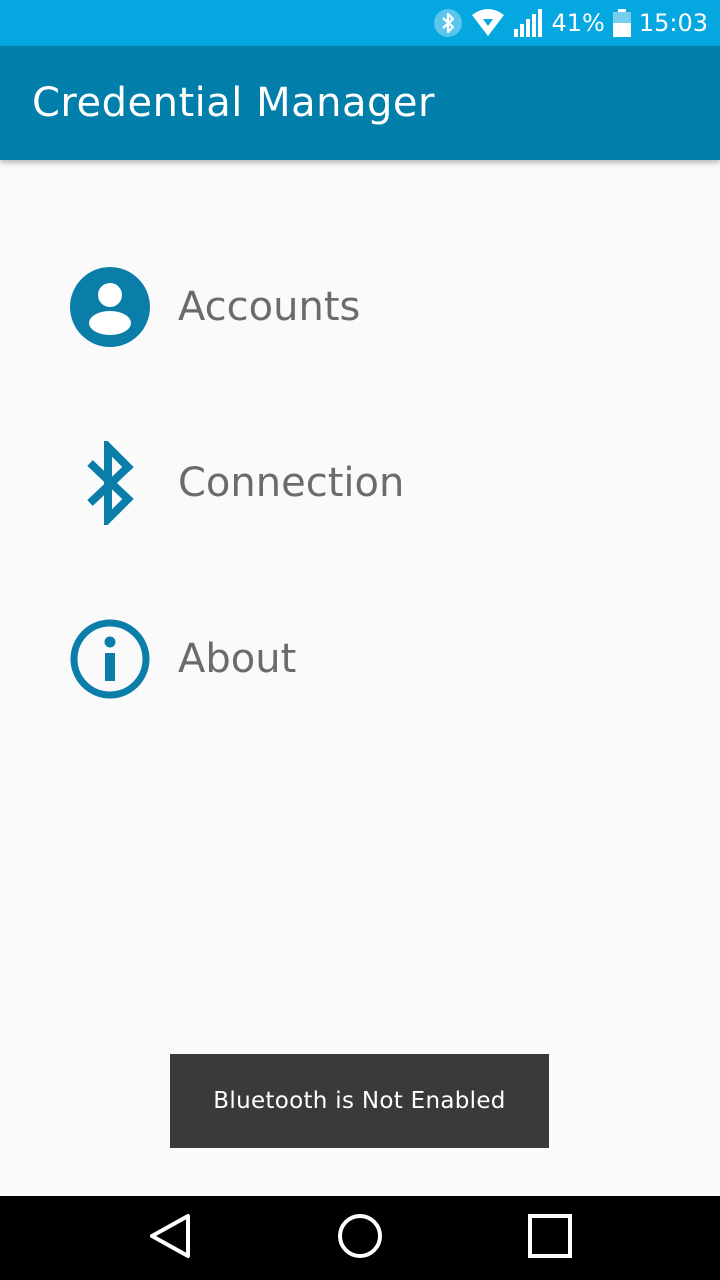 This screenshot has height=1280, width=720. I want to click on menu-item-label: Accounts, so click(269, 307).